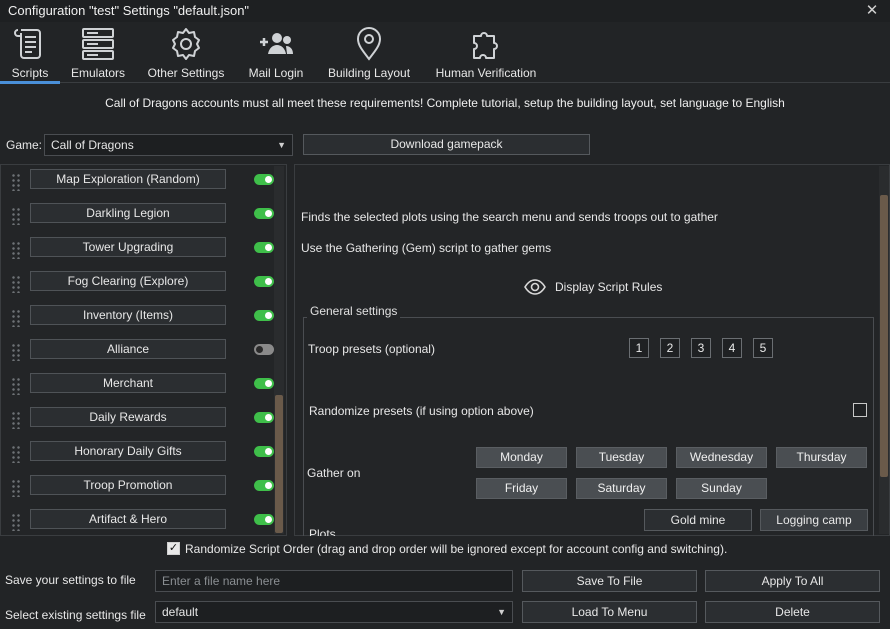 This screenshot has height=629, width=890. What do you see at coordinates (792, 612) in the screenshot?
I see `delete-button: Delete` at bounding box center [792, 612].